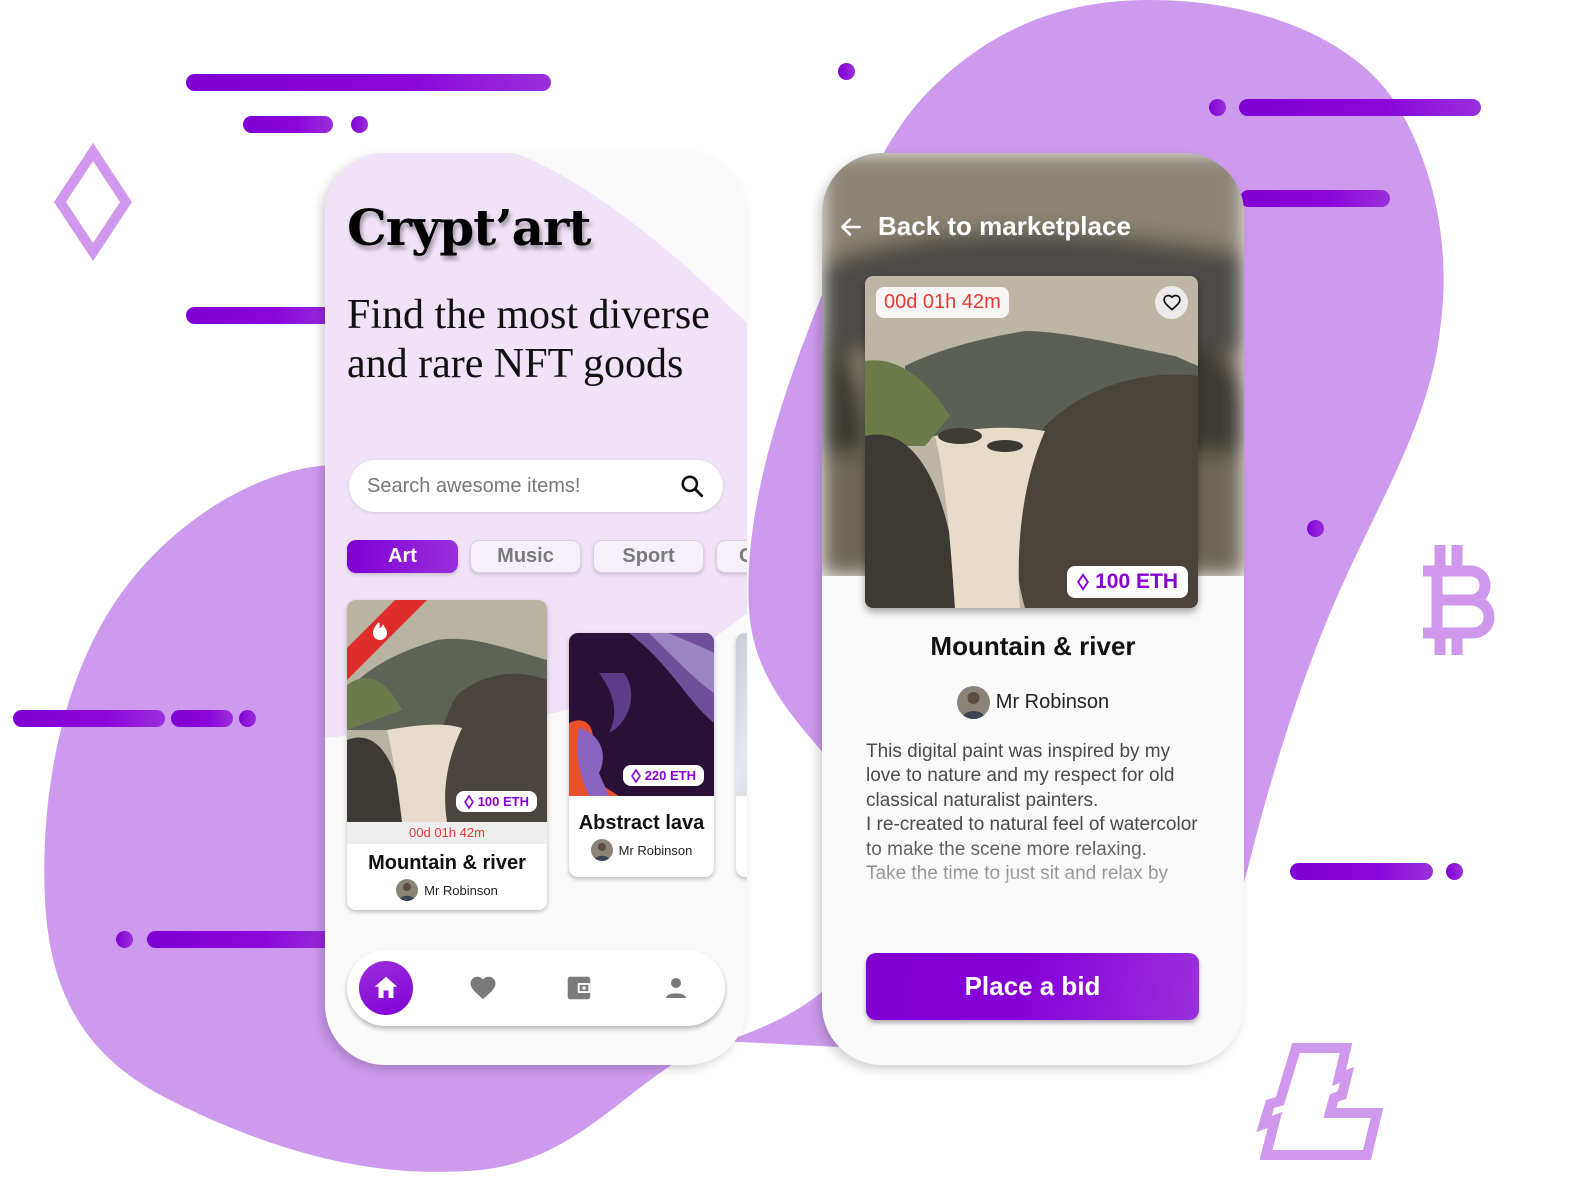  I want to click on artwork-image: 100 ETH, so click(447, 711).